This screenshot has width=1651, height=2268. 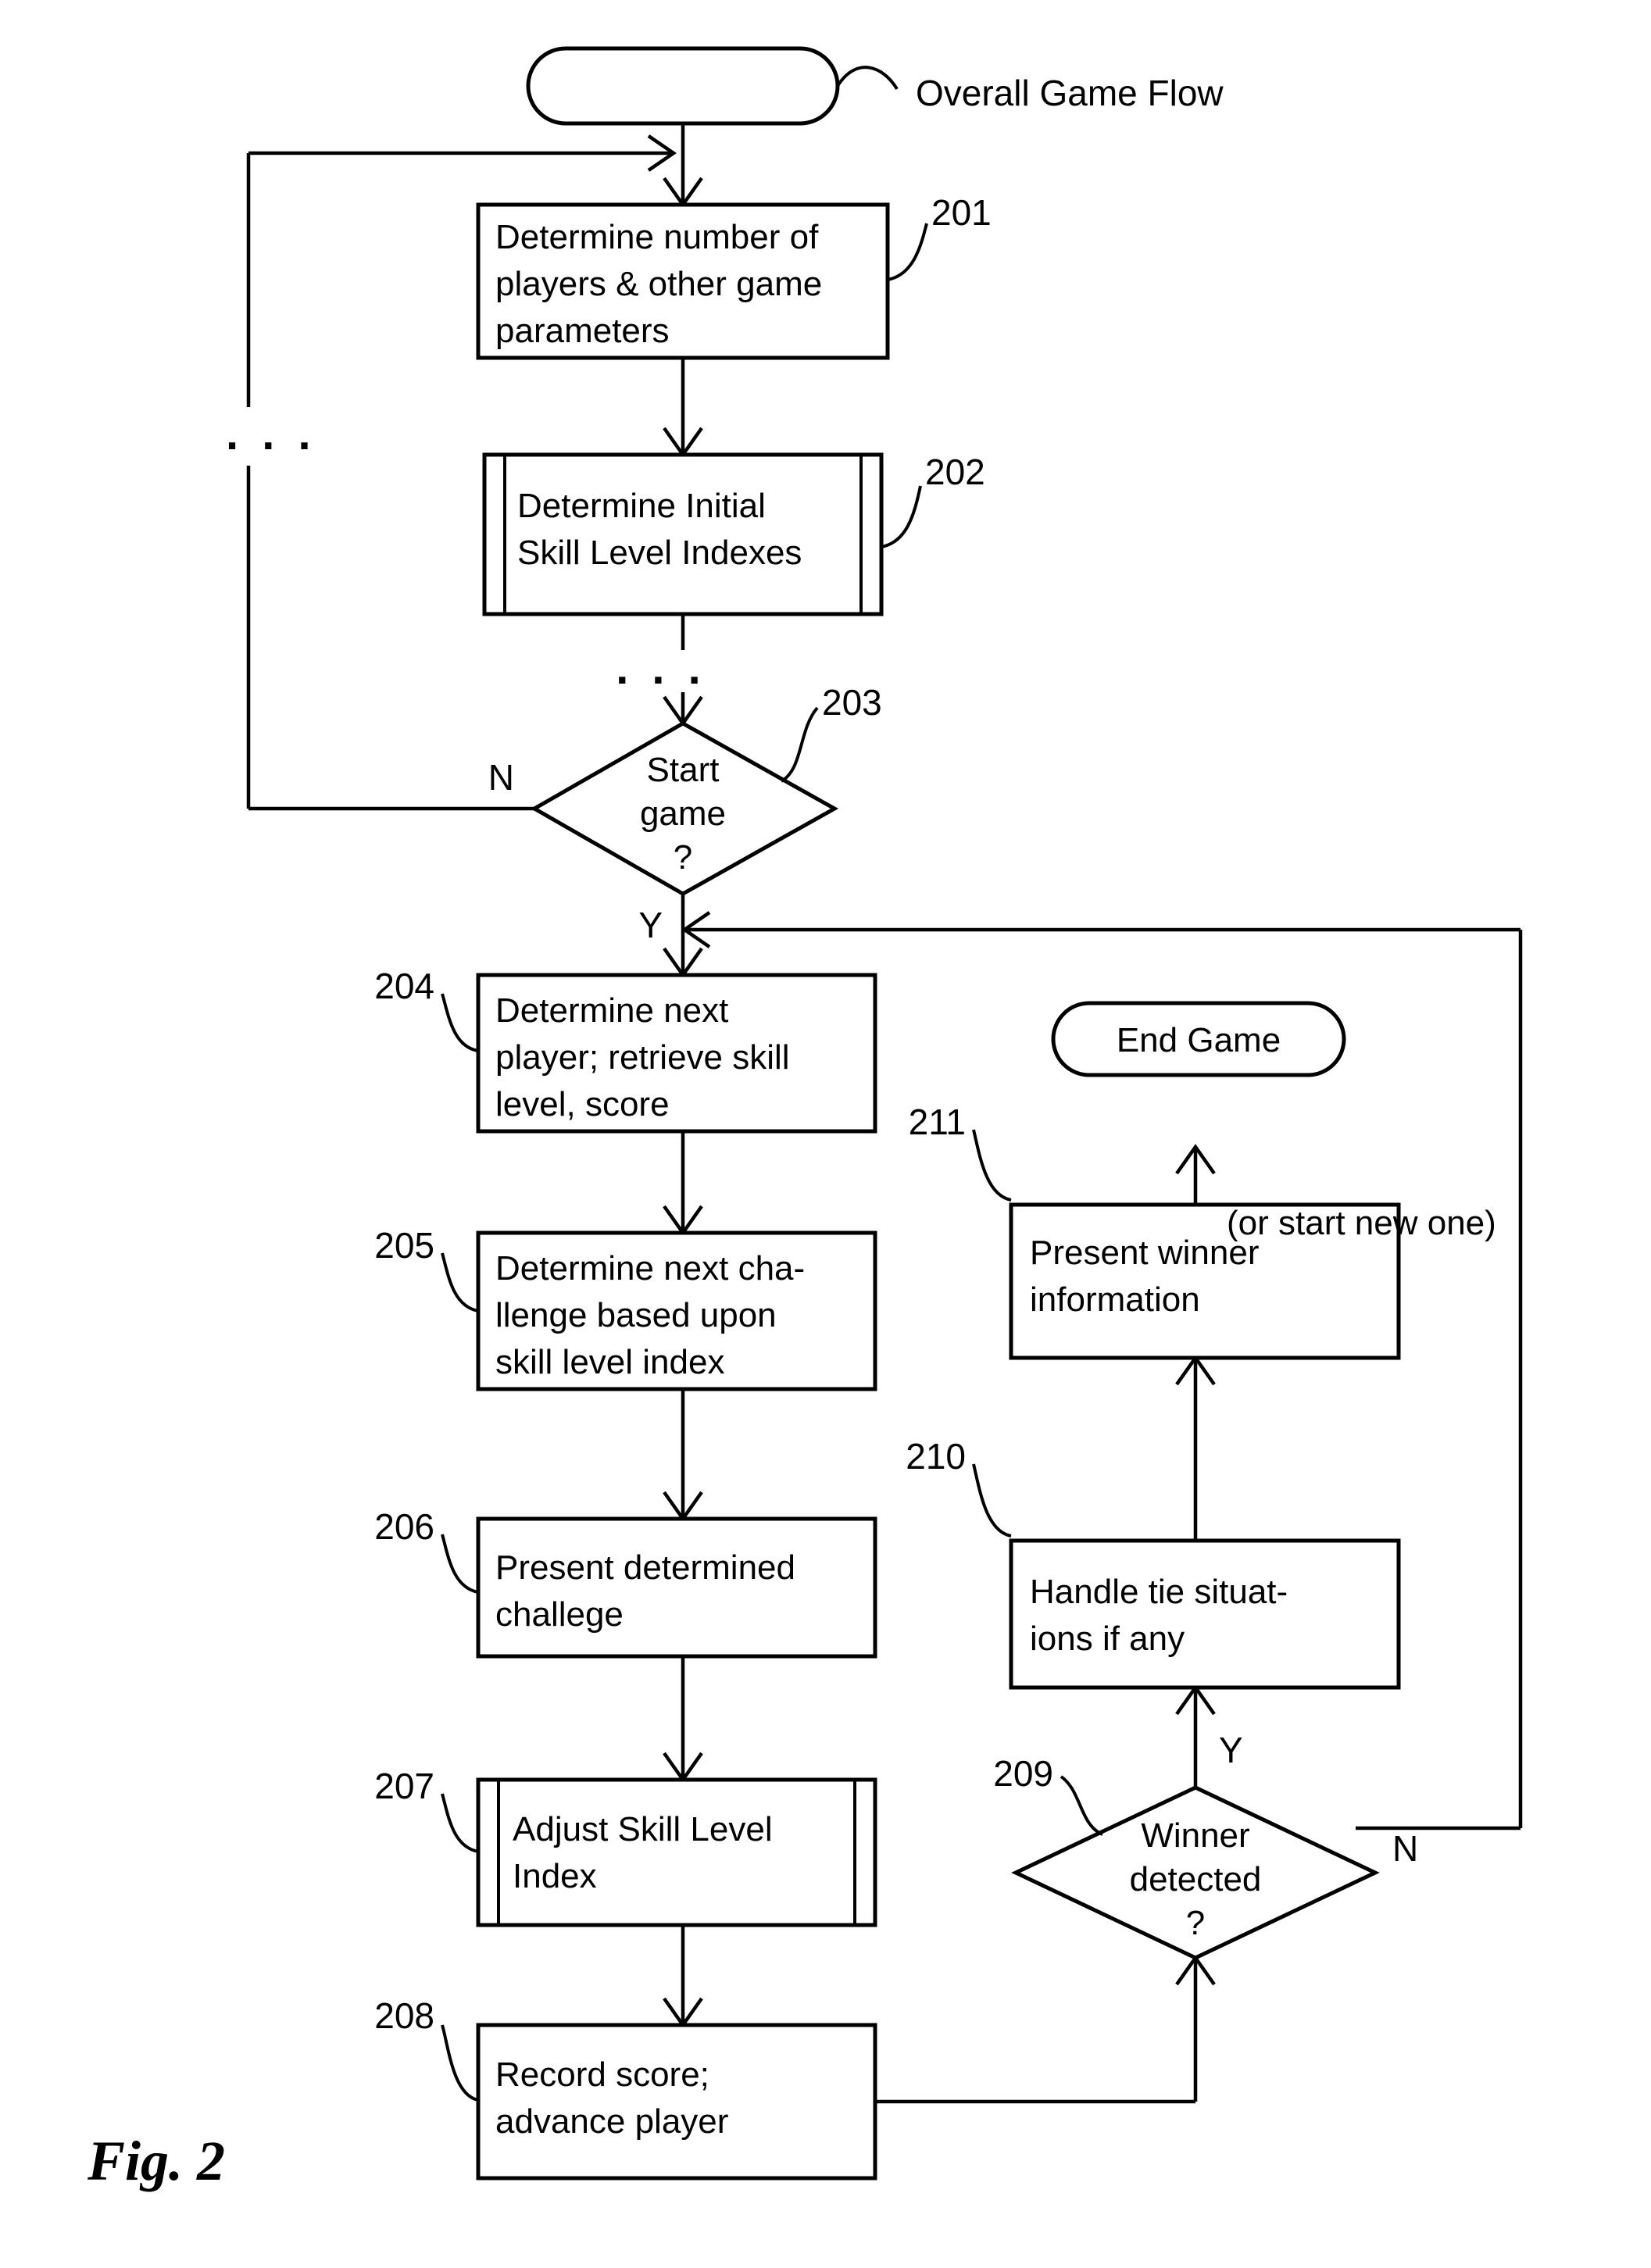 What do you see at coordinates (404, 1245) in the screenshot?
I see `ref-number-205: 205` at bounding box center [404, 1245].